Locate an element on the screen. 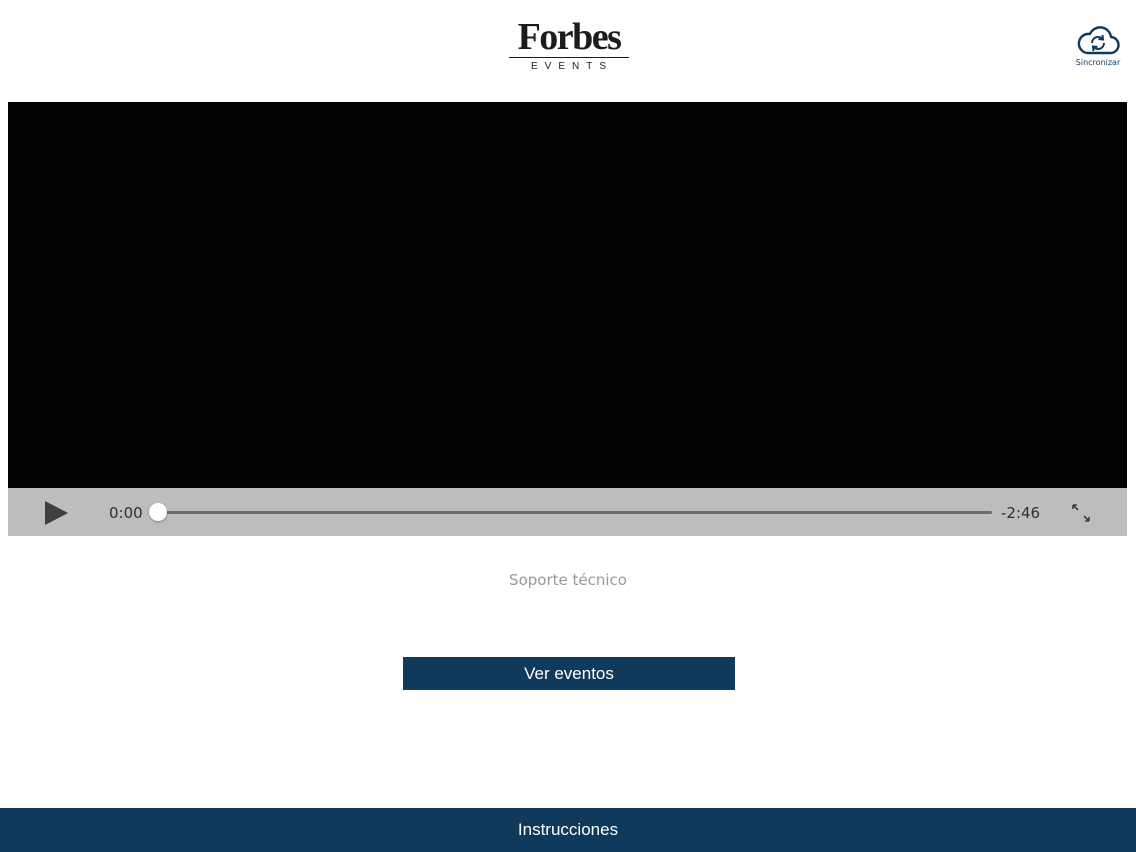 This screenshot has height=852, width=1136. fullscreen-button is located at coordinates (1081, 513).